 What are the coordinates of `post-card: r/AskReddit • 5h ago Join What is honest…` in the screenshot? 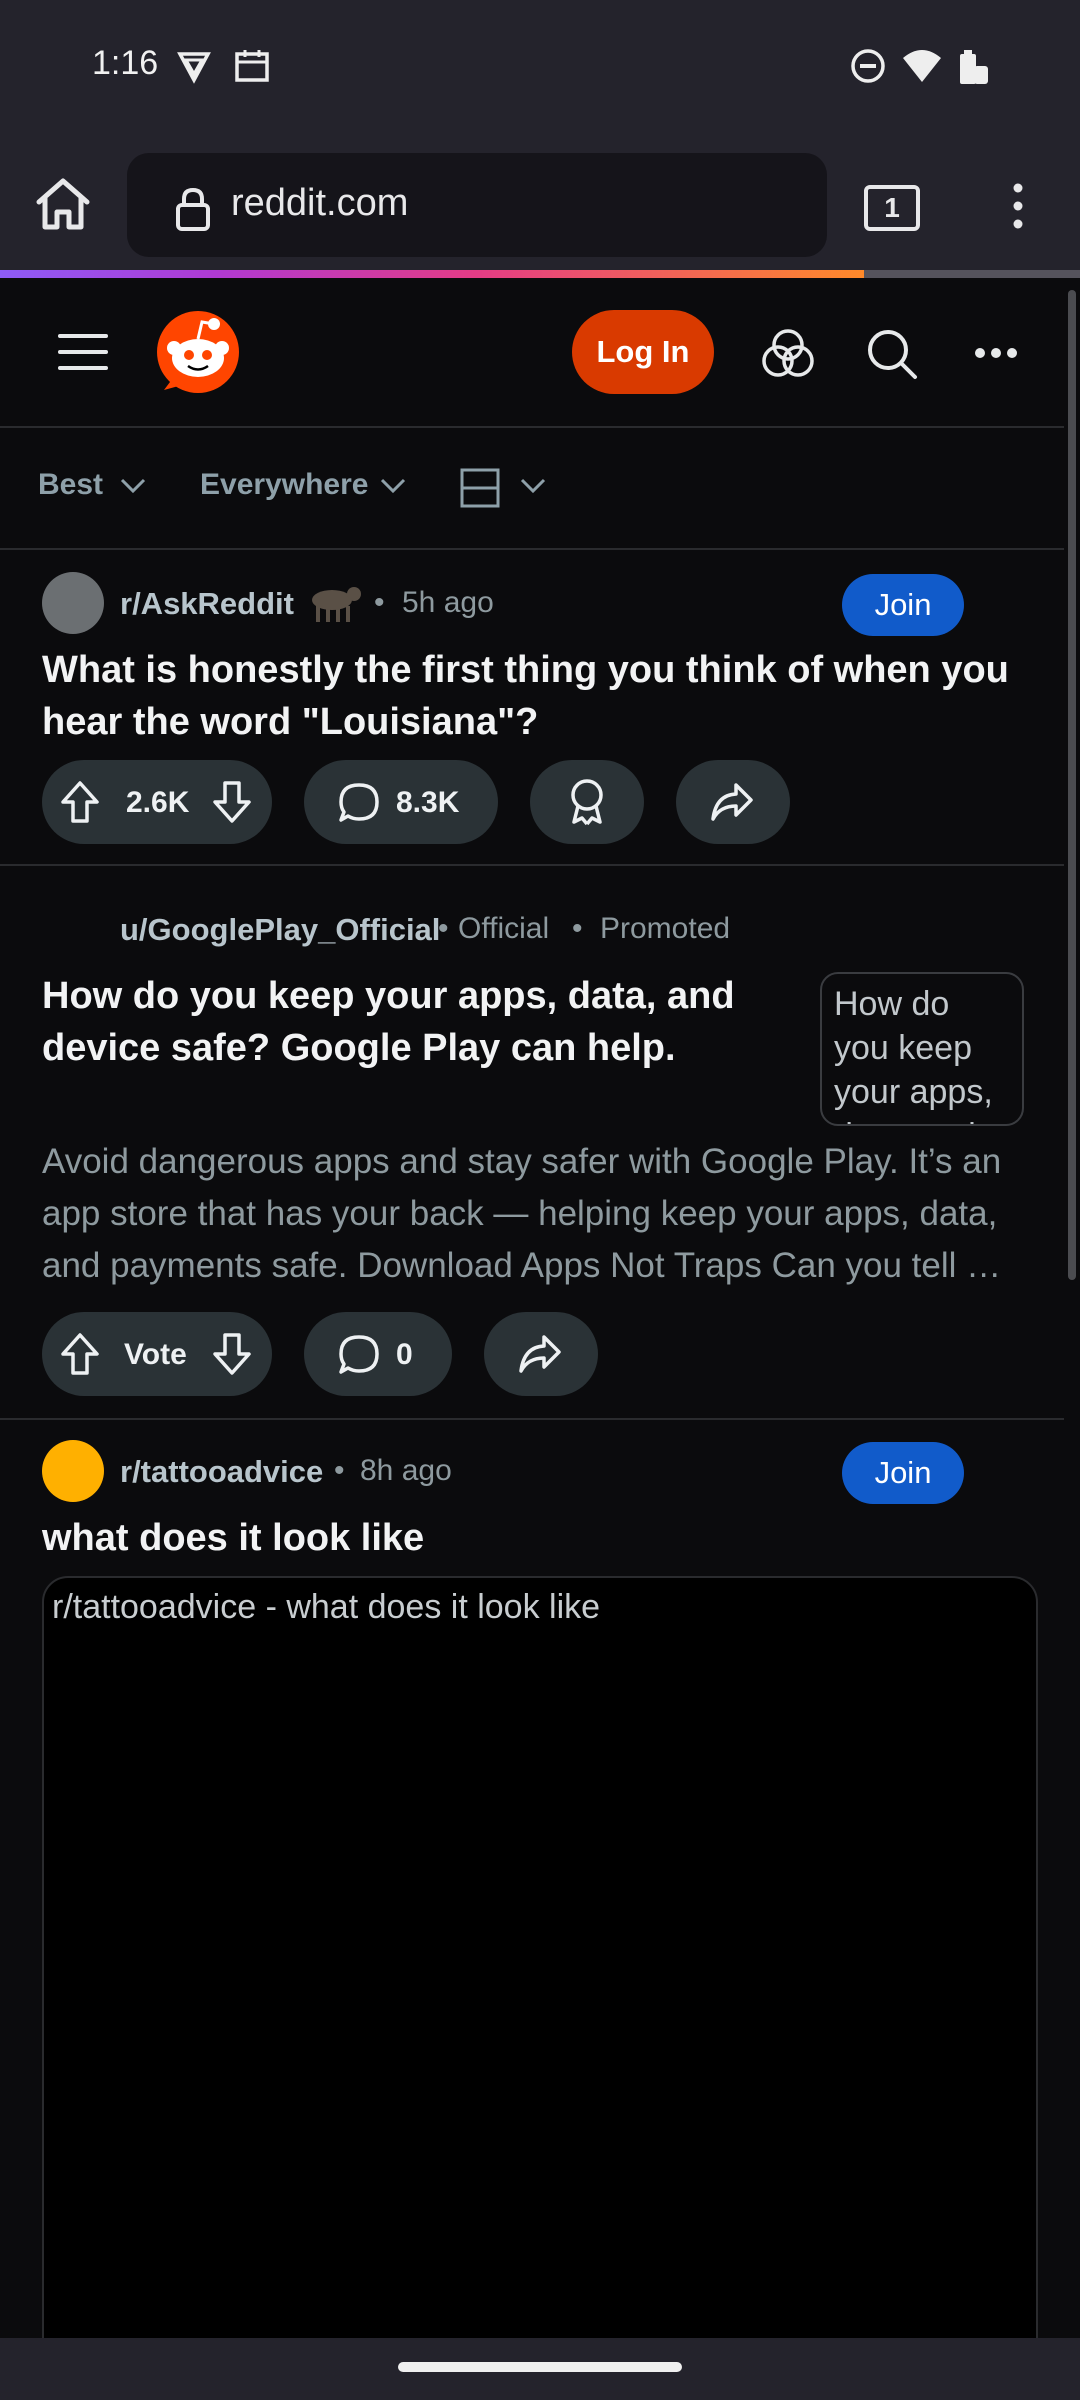 It's located at (532, 708).